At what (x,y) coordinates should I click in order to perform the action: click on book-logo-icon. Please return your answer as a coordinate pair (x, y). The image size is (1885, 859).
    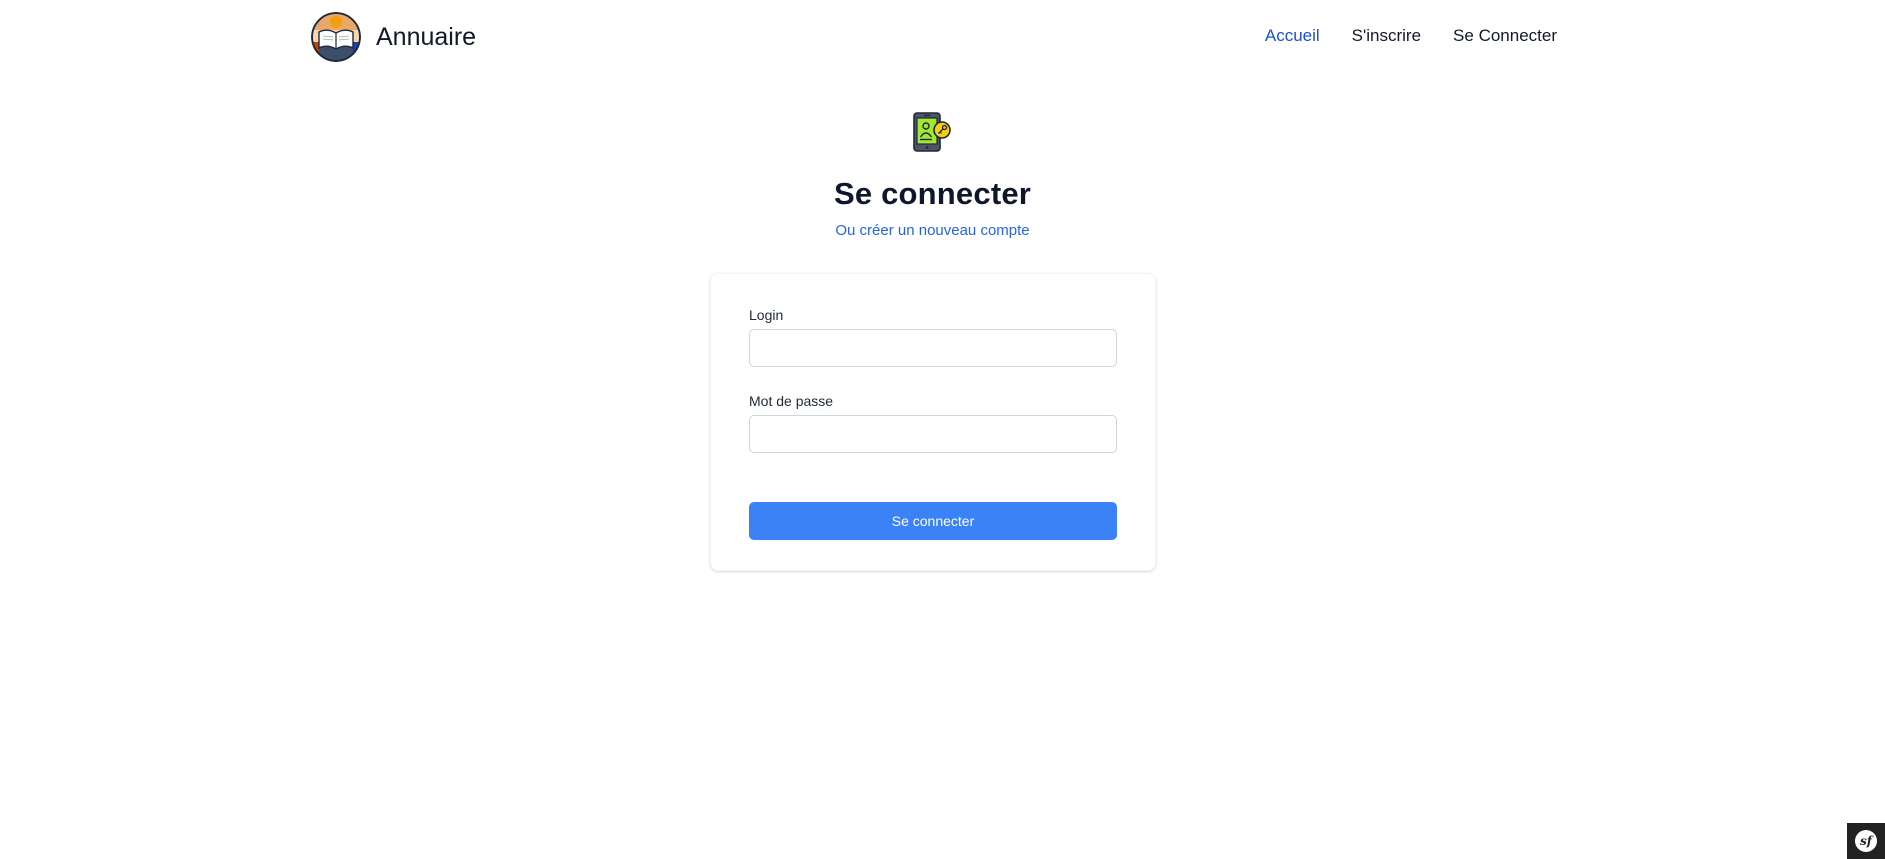
    Looking at the image, I should click on (336, 37).